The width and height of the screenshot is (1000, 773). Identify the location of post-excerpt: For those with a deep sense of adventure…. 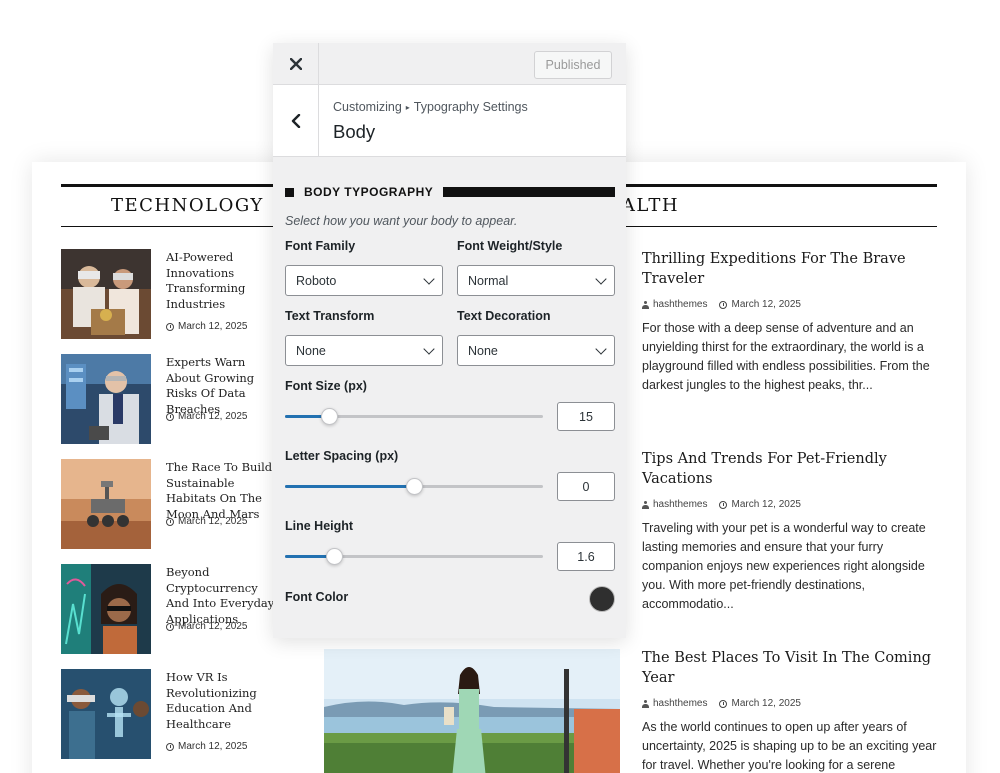
(786, 356).